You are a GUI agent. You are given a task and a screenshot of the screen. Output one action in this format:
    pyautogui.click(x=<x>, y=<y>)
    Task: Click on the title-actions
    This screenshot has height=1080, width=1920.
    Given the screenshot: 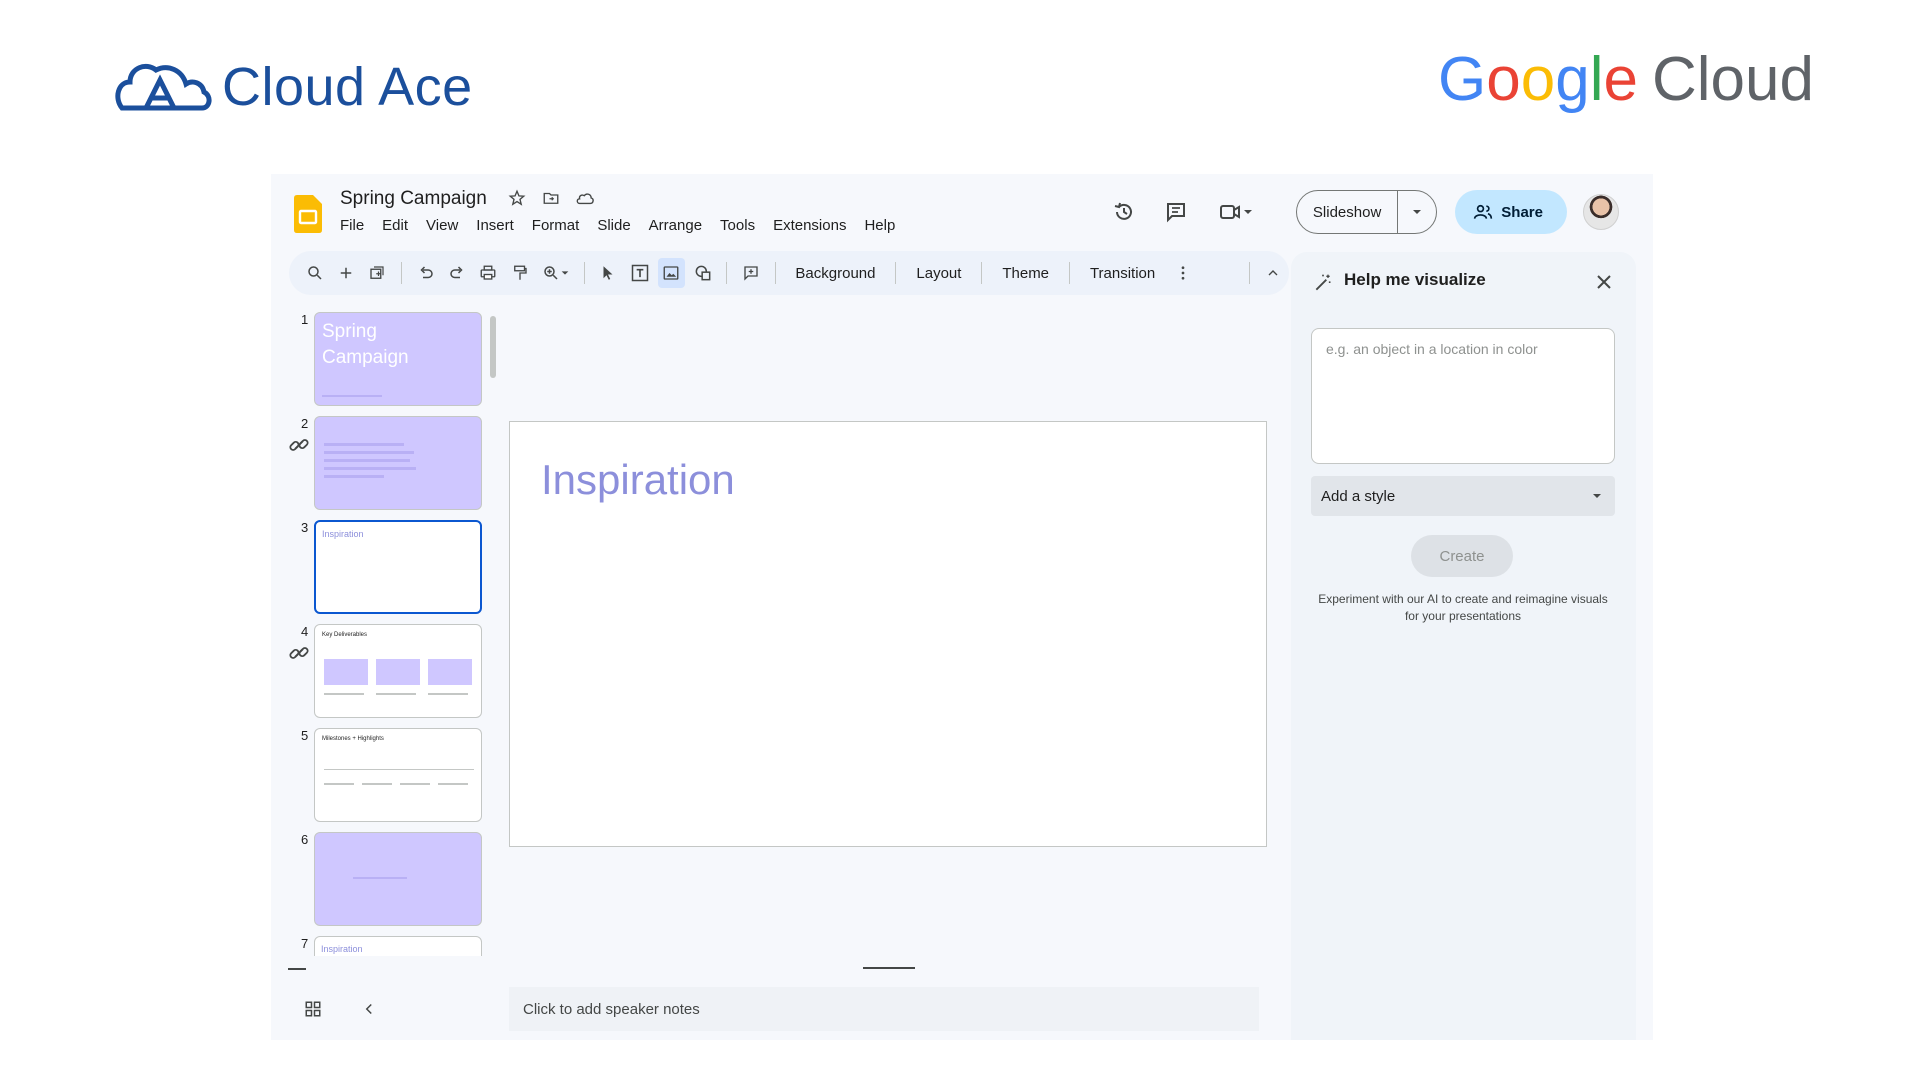 What is the action you would take?
    pyautogui.click(x=551, y=198)
    